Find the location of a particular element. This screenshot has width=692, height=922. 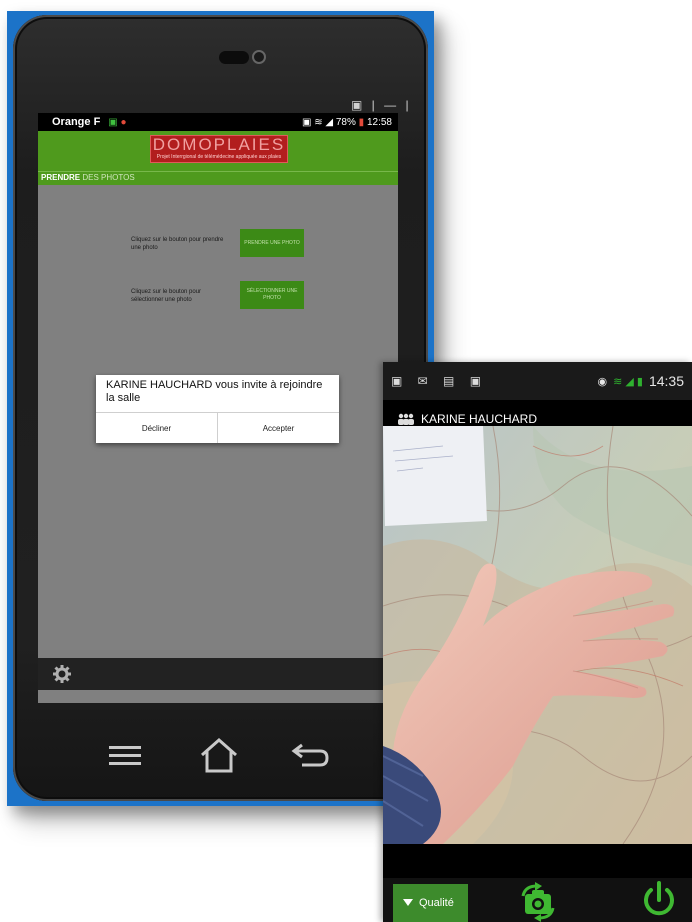

hardware-nav-keys is located at coordinates (220, 760).